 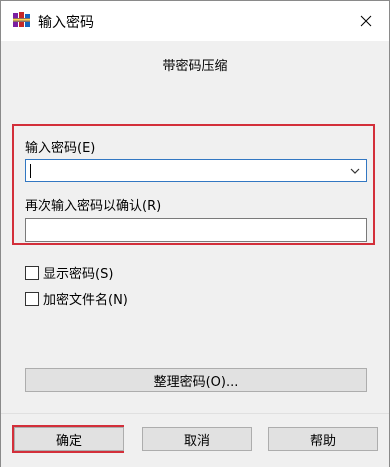 I want to click on password-combobox, so click(x=196, y=170).